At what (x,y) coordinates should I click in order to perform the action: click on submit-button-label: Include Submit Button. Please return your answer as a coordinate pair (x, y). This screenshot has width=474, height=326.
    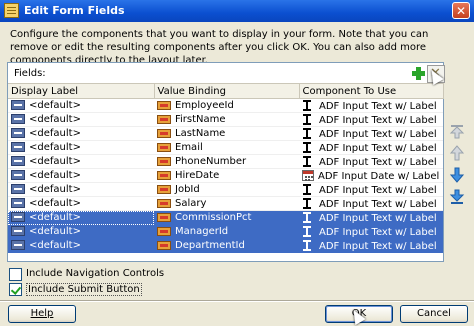
    Looking at the image, I should click on (84, 289).